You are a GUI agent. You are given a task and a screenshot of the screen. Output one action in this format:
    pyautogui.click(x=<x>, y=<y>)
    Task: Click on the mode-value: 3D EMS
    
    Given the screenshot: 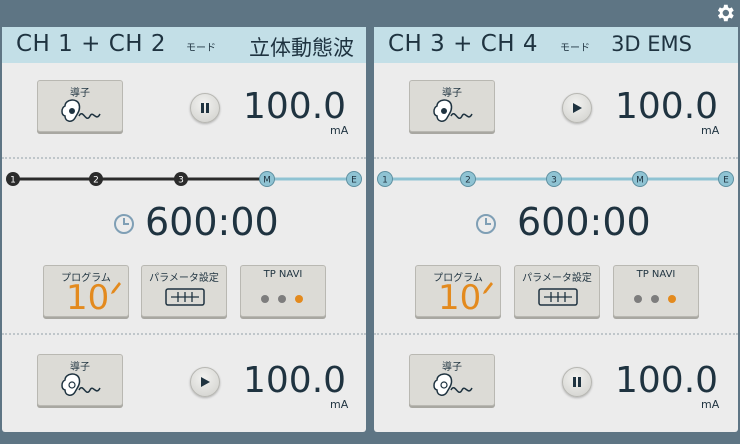 What is the action you would take?
    pyautogui.click(x=651, y=44)
    